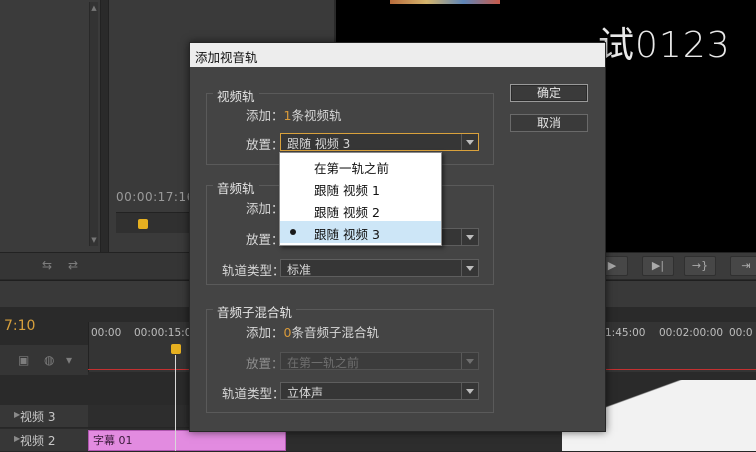 Image resolution: width=756 pixels, height=452 pixels. I want to click on dropdown-option: 跟随 视频 2, so click(360, 210).